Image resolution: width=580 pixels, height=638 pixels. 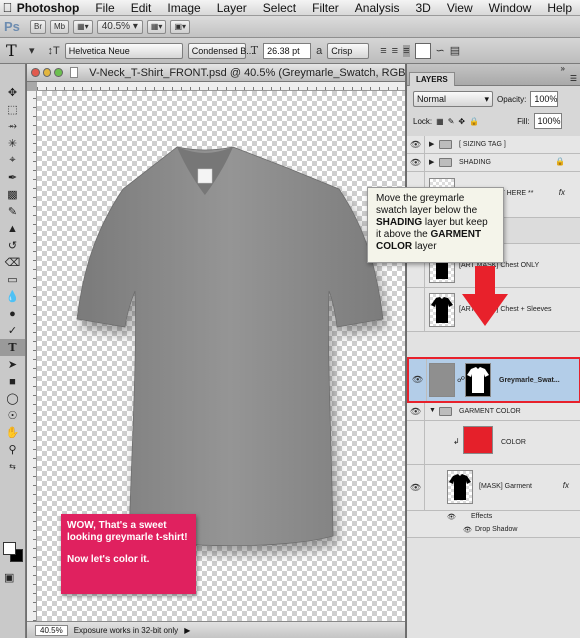 What do you see at coordinates (287, 50) in the screenshot?
I see `font-size-field: 26.38 pt` at bounding box center [287, 50].